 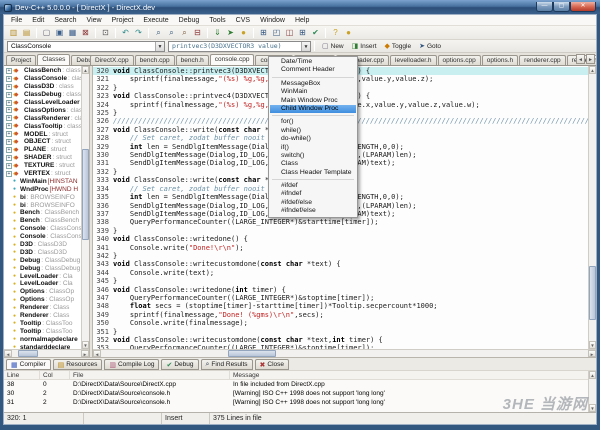 I want to click on goto-button: ➤ Goto, so click(x=430, y=46).